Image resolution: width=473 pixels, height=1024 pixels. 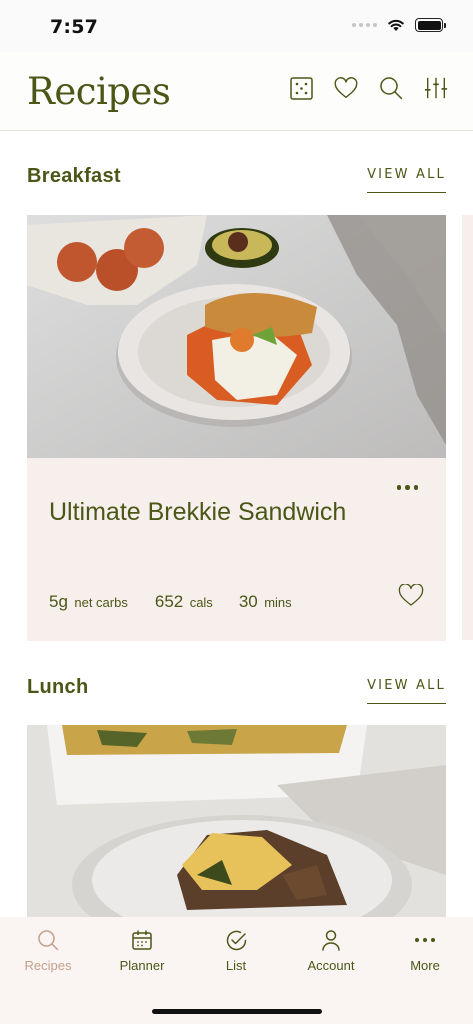 What do you see at coordinates (407, 487) in the screenshot?
I see `more-options-icon` at bounding box center [407, 487].